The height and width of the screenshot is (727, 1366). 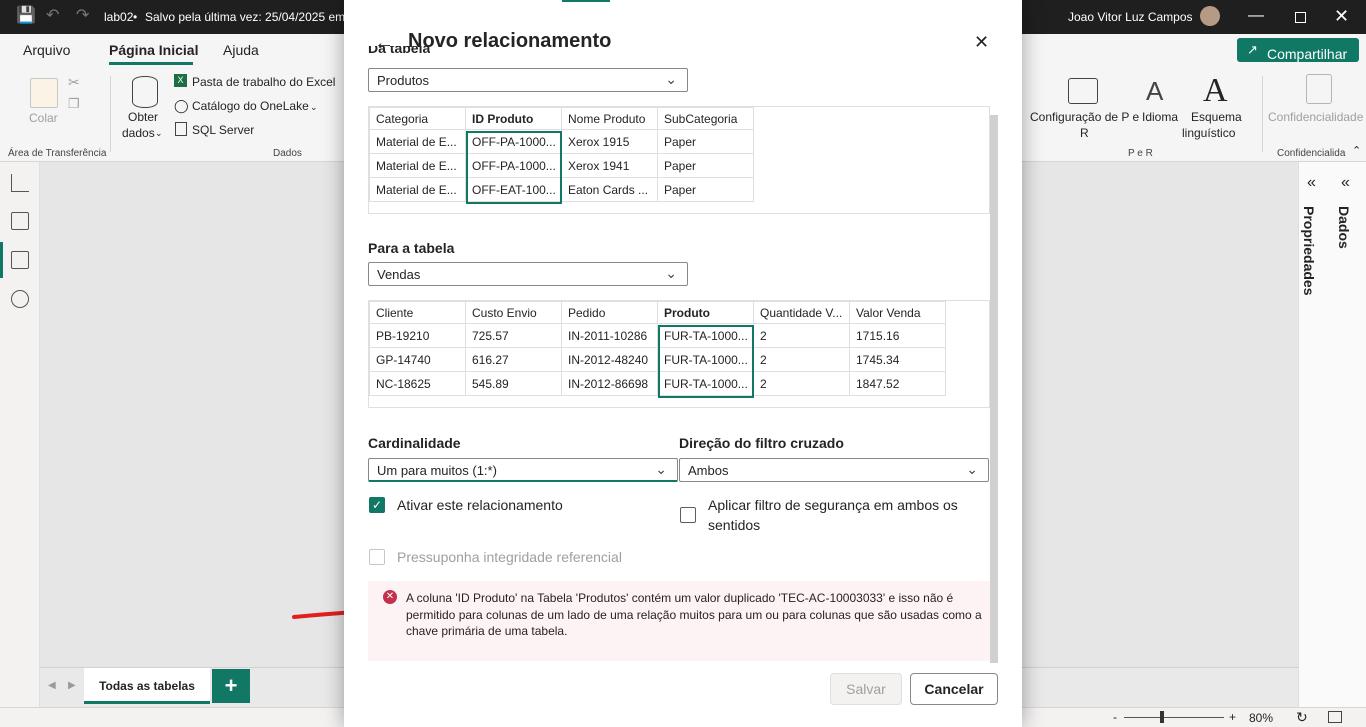 I want to click on tab-pagina-inicial: Página Inicial, so click(x=153, y=50).